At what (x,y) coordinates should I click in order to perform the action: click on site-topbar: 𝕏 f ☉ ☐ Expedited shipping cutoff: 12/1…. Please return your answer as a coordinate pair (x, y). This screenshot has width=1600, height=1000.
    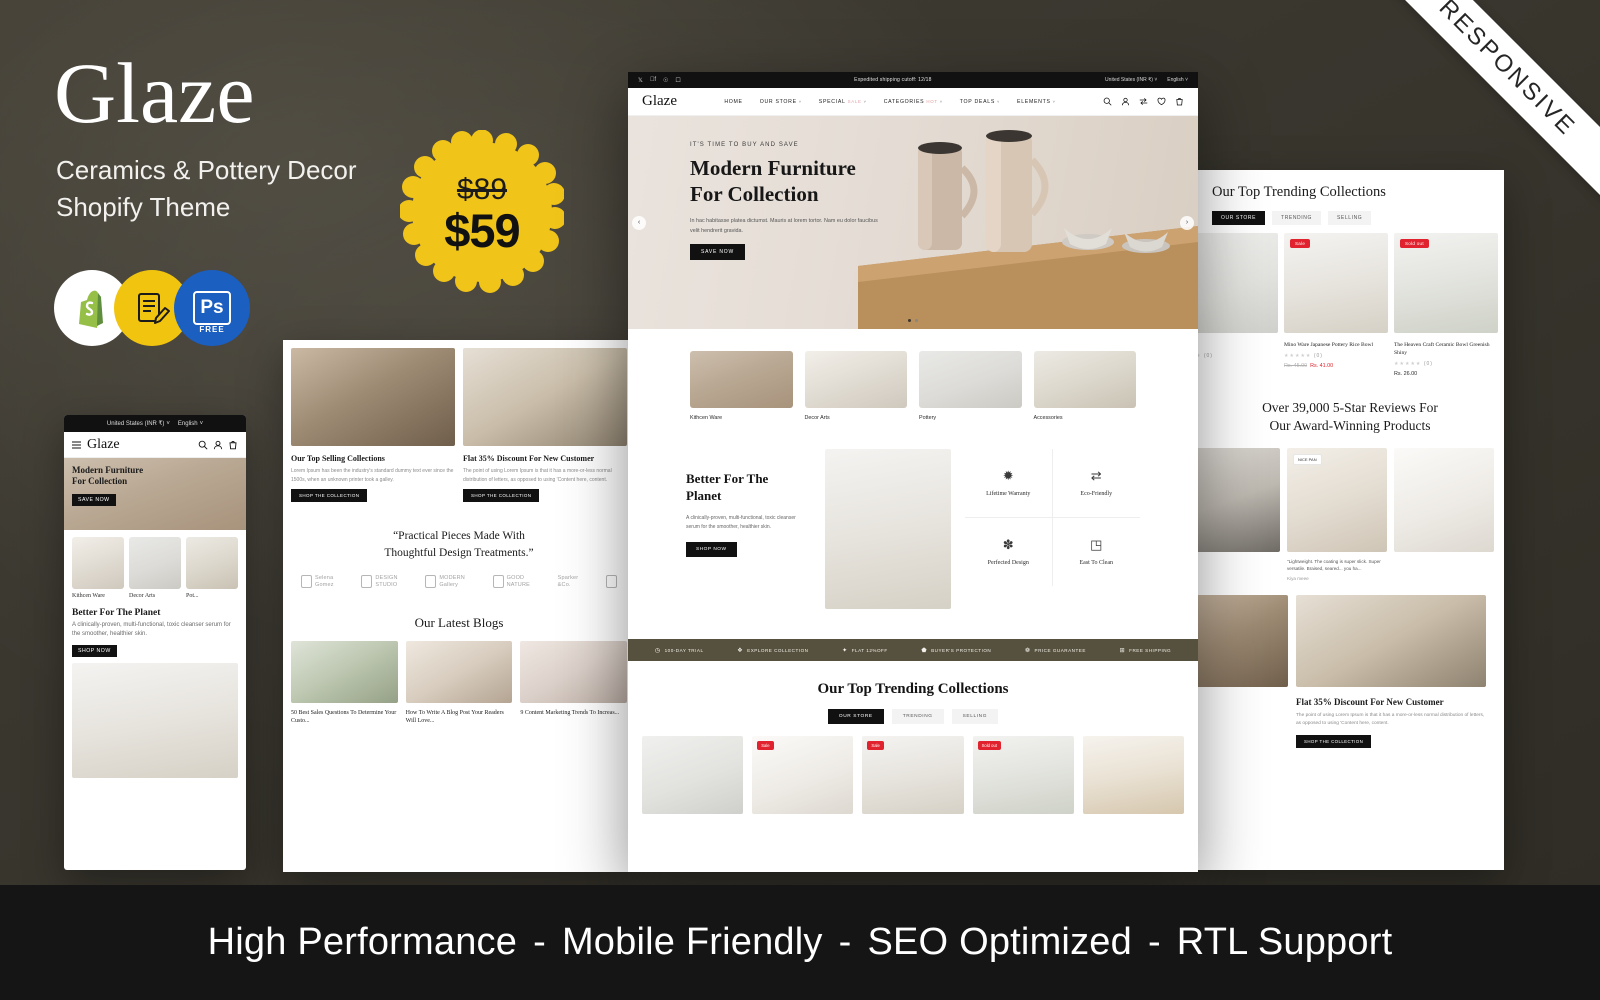
    Looking at the image, I should click on (913, 80).